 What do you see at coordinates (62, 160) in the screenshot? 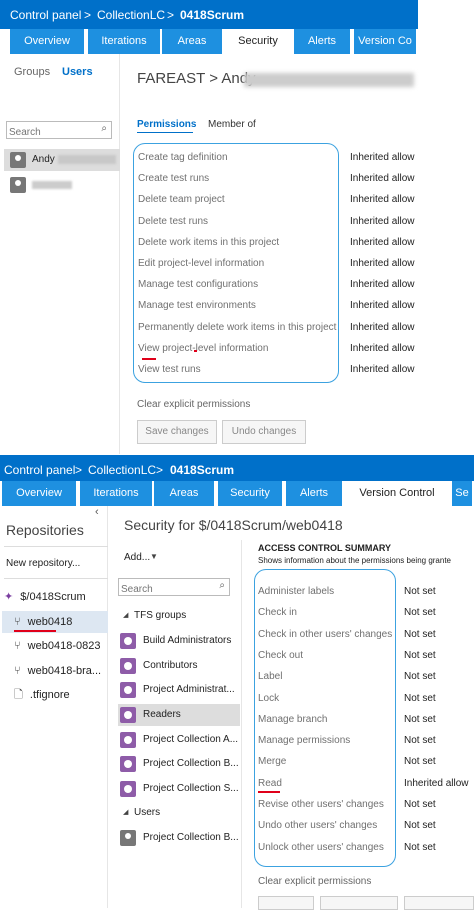
I see `user-row-selected: Andy` at bounding box center [62, 160].